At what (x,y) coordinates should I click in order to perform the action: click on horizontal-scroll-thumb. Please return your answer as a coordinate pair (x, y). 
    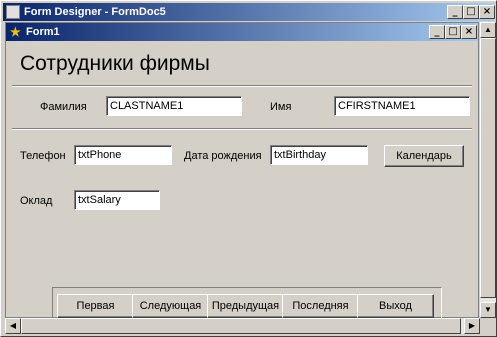
    Looking at the image, I should click on (241, 326).